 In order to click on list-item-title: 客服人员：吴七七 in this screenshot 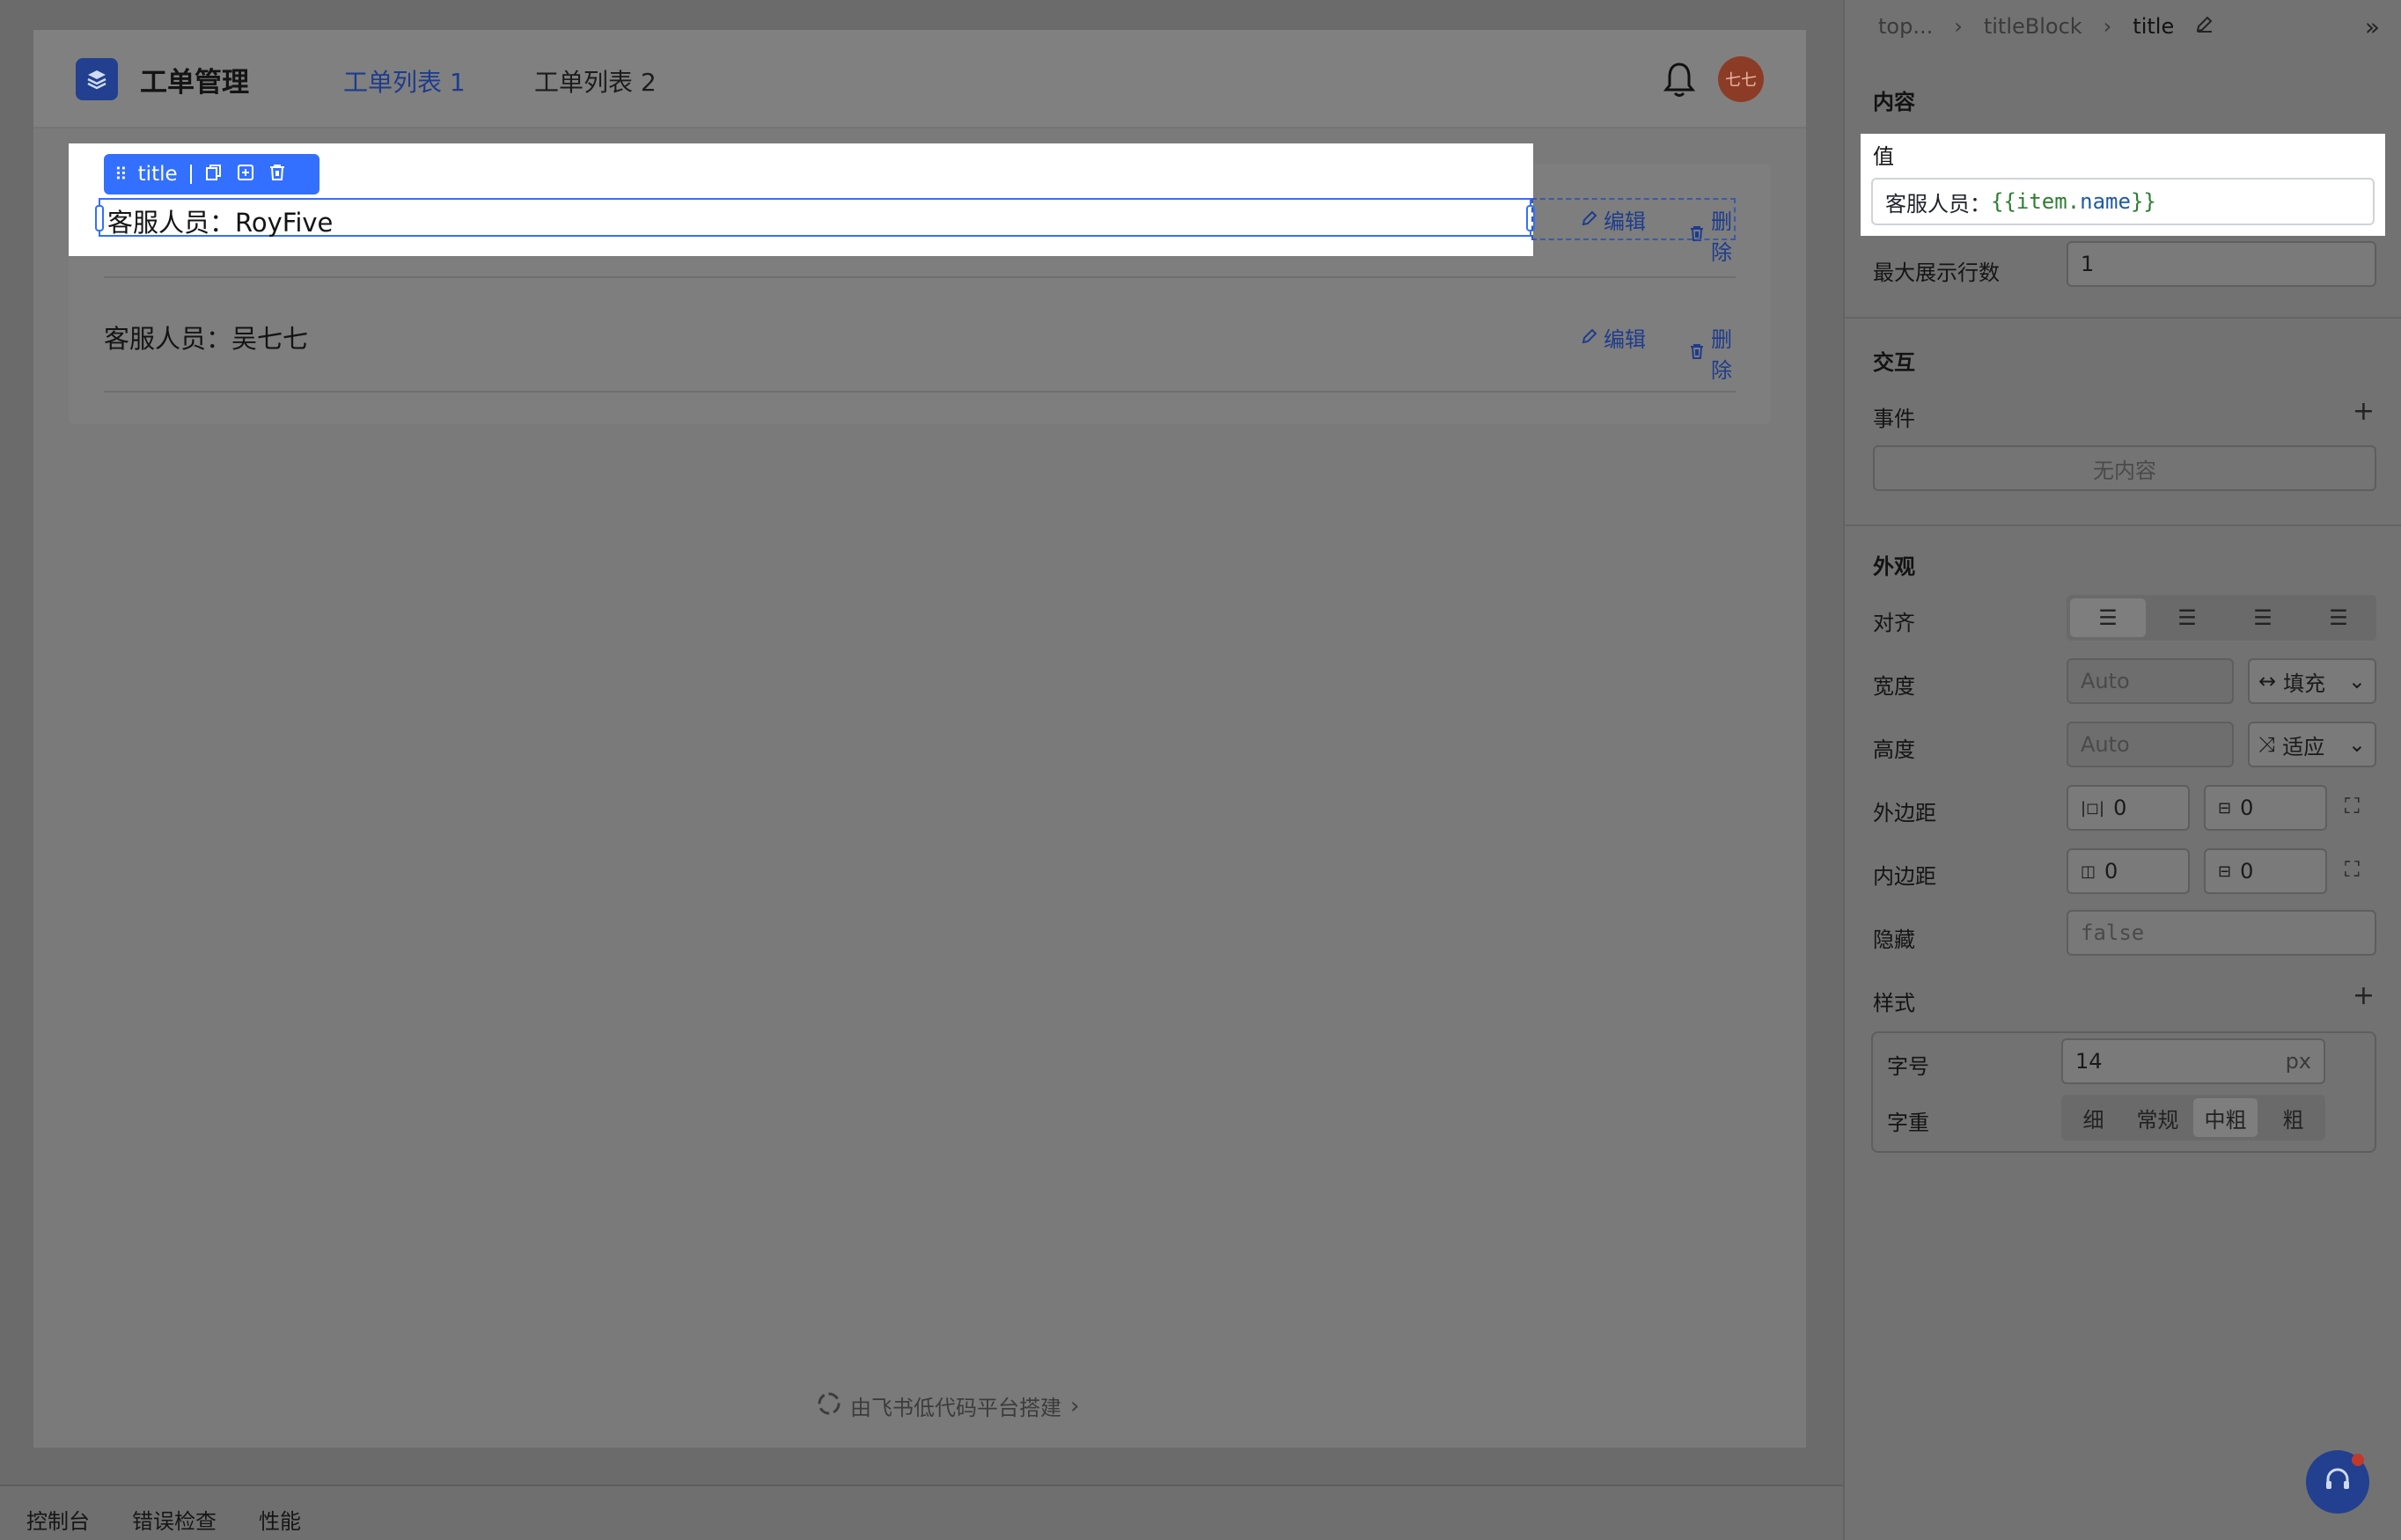, I will do `click(206, 339)`.